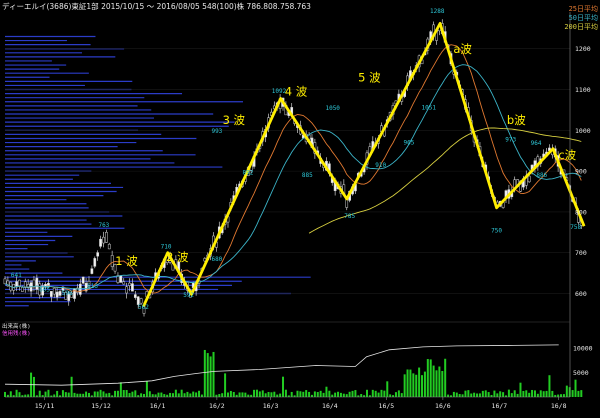  Describe the element at coordinates (217, 406) in the screenshot. I see `x-tick-label: 16/2` at that location.